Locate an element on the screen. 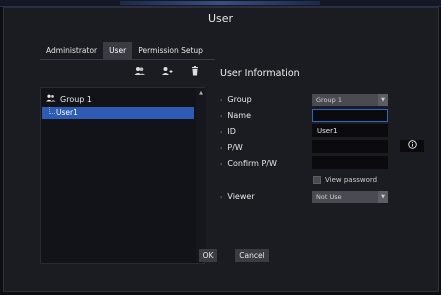 Image resolution: width=441 pixels, height=295 pixels. group-add-icon is located at coordinates (140, 72).